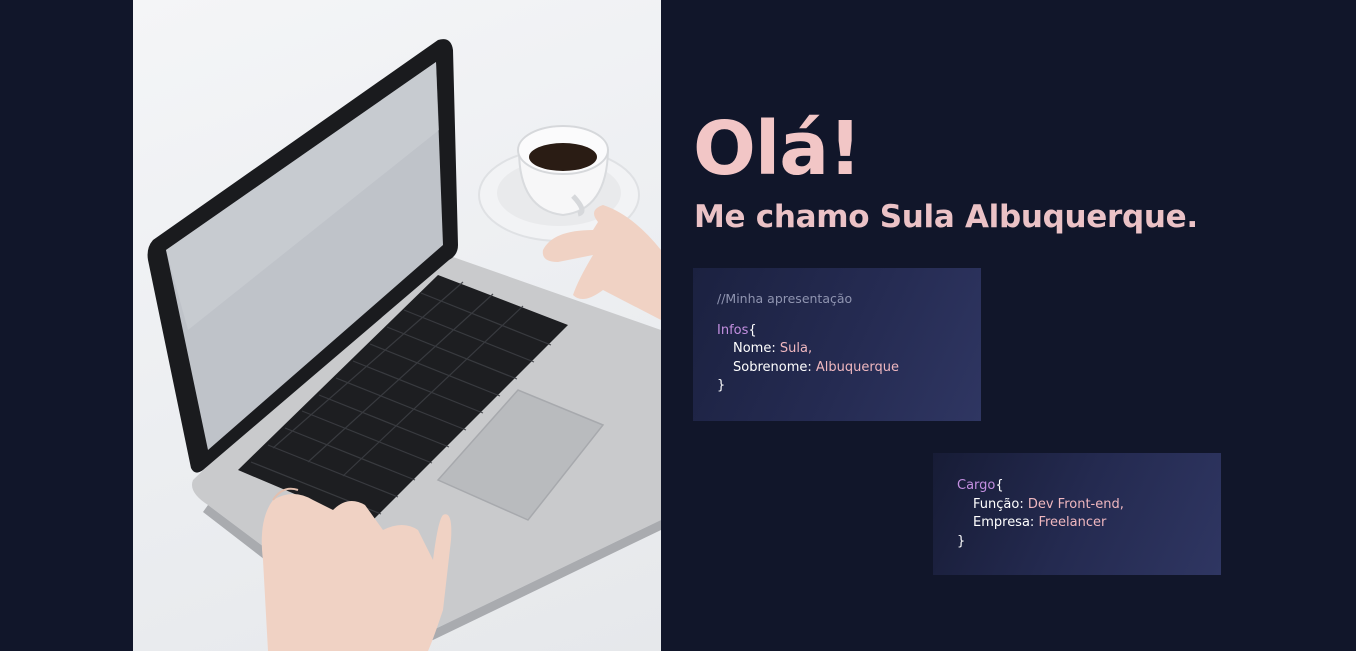 The height and width of the screenshot is (651, 1356). I want to click on field-value: Dev Front-end,, so click(1075, 504).